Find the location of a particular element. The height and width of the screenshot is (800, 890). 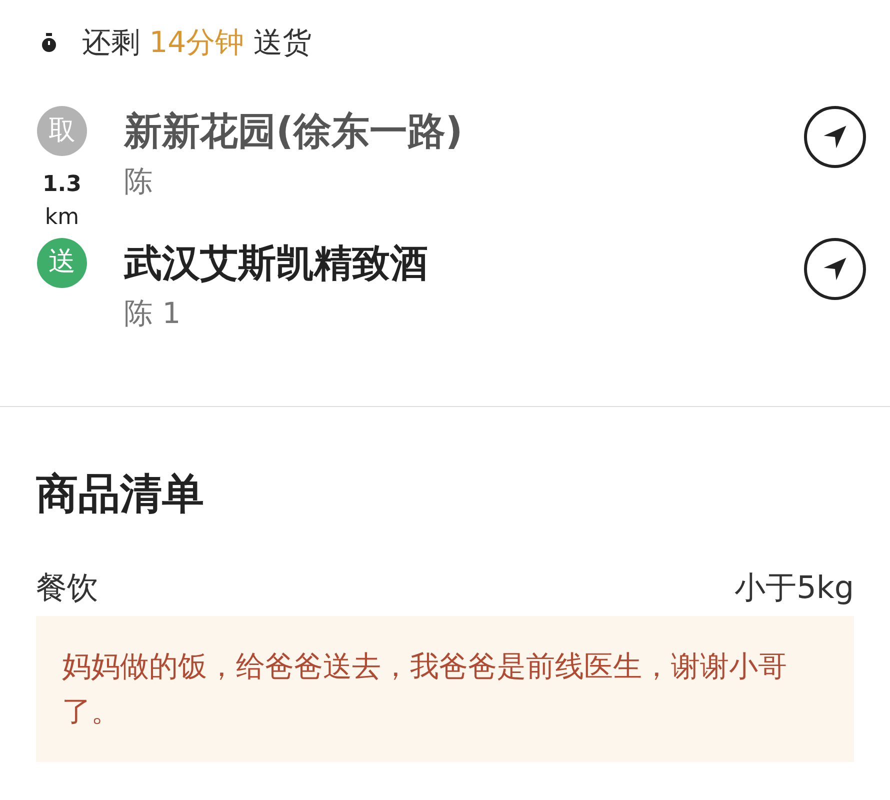

section-title: 商品清单 is located at coordinates (120, 494).